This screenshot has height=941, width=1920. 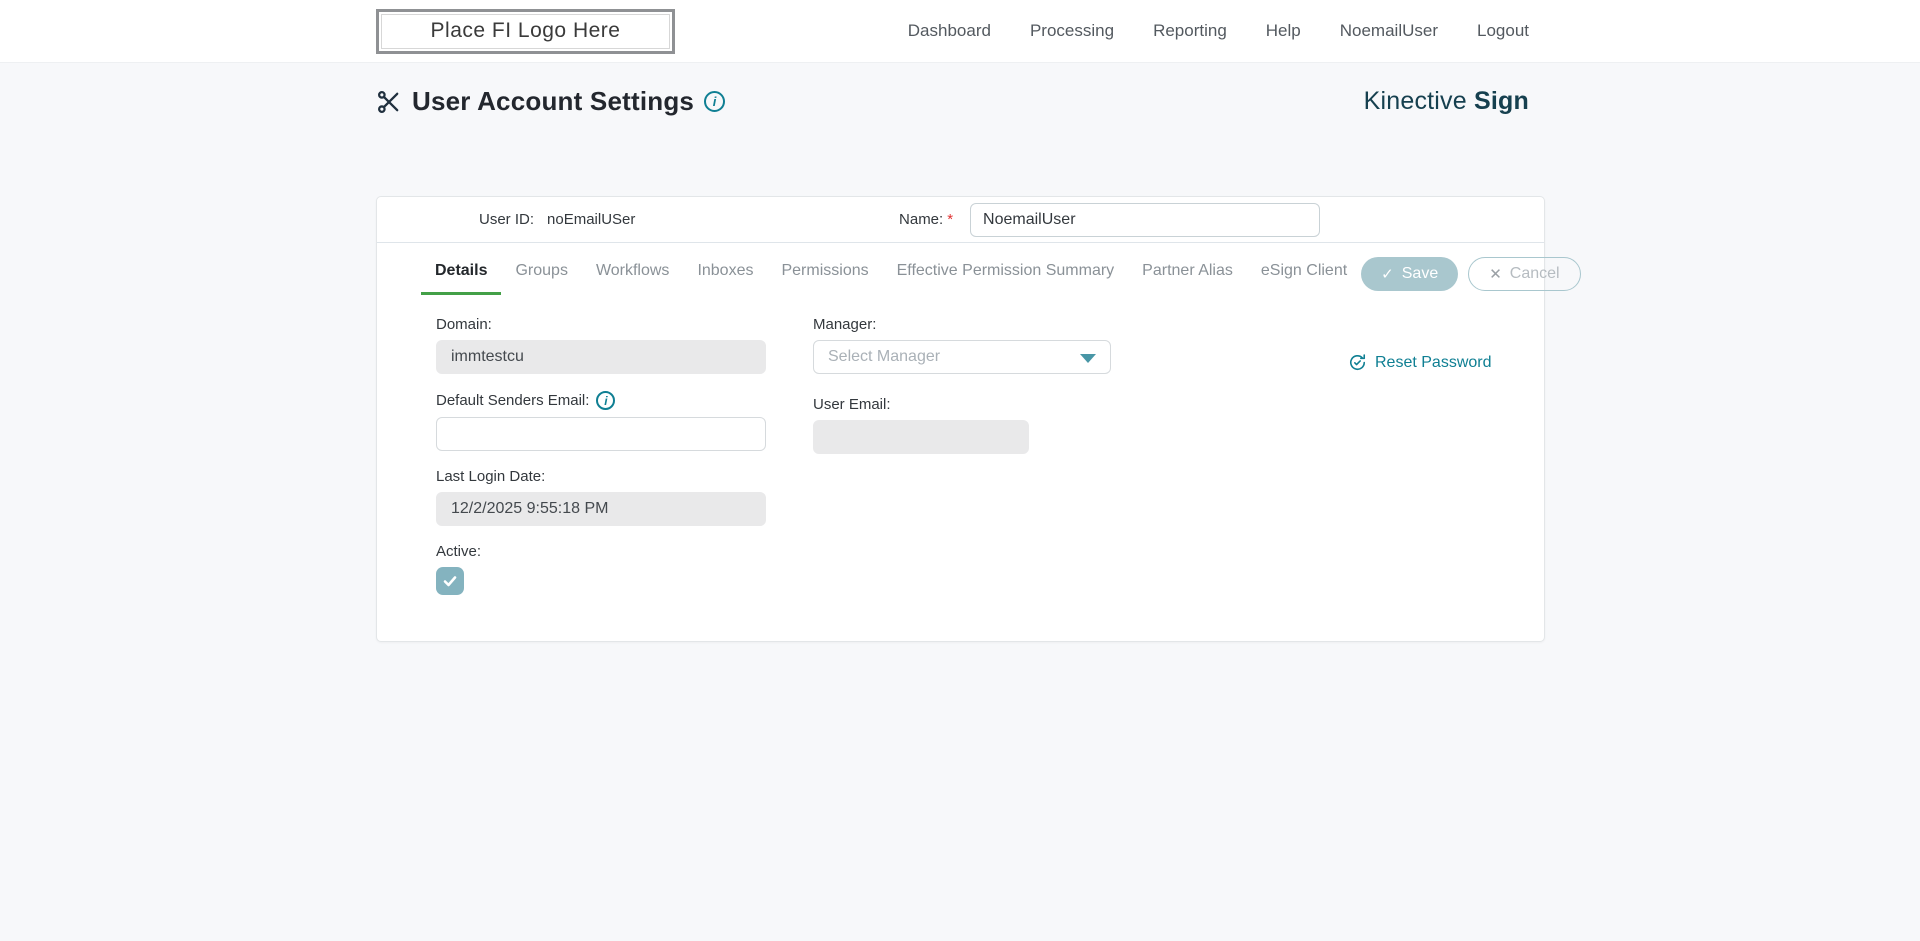 What do you see at coordinates (1145, 219) in the screenshot?
I see `name-input` at bounding box center [1145, 219].